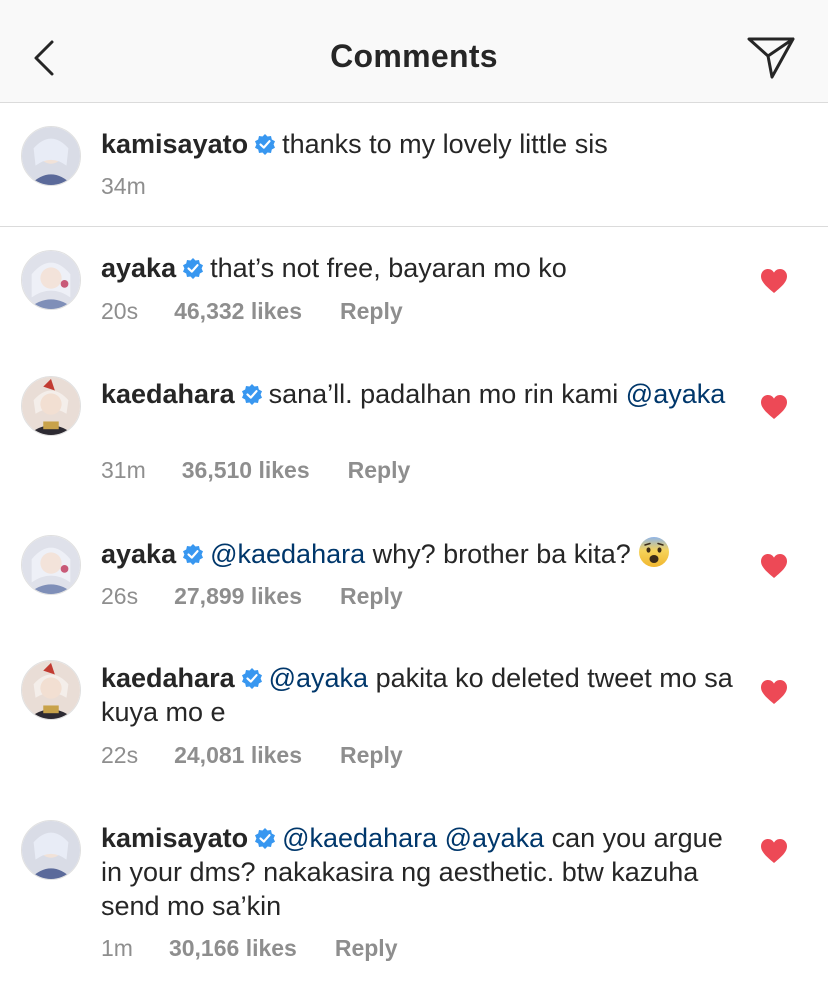  I want to click on likes-count: 27,899 likes, so click(238, 596).